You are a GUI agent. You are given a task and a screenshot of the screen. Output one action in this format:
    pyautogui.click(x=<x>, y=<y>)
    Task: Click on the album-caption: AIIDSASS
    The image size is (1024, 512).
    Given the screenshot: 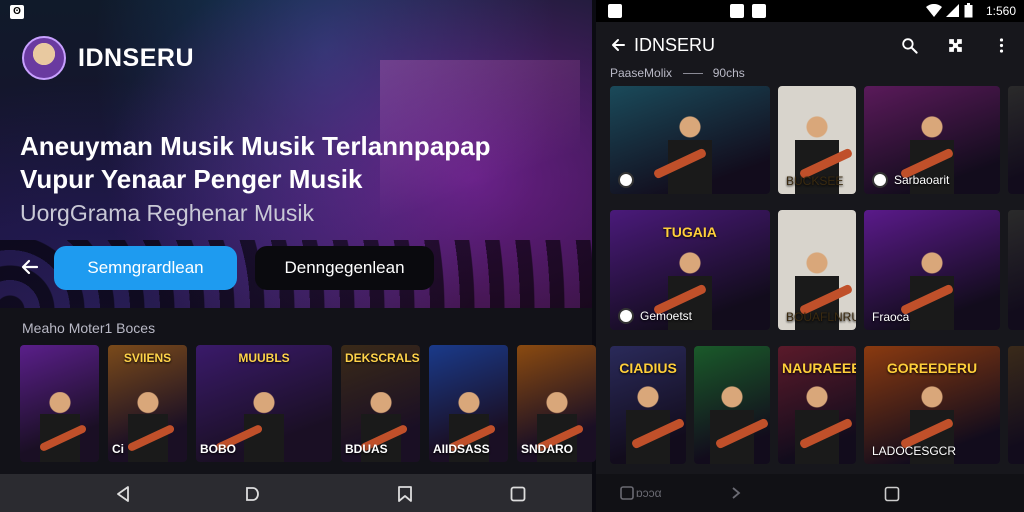 What is the action you would take?
    pyautogui.click(x=461, y=449)
    